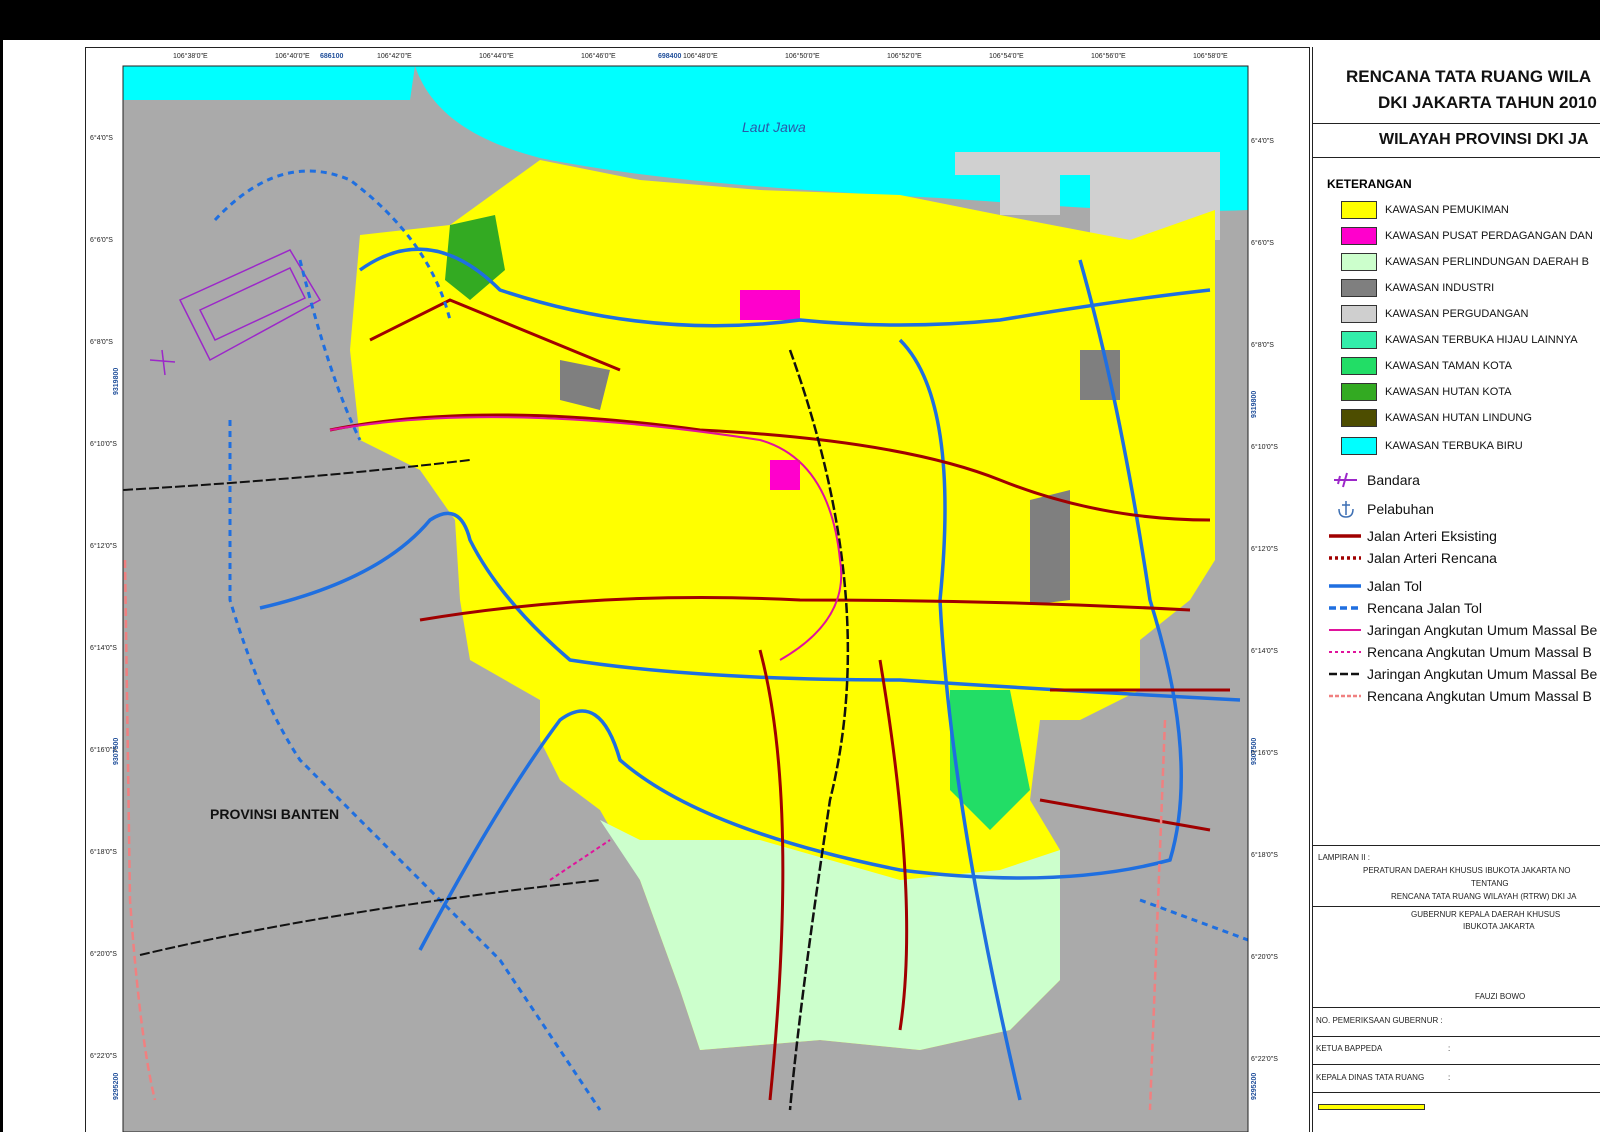  What do you see at coordinates (1463, 586) in the screenshot?
I see `legend-line: Jalan Tol` at bounding box center [1463, 586].